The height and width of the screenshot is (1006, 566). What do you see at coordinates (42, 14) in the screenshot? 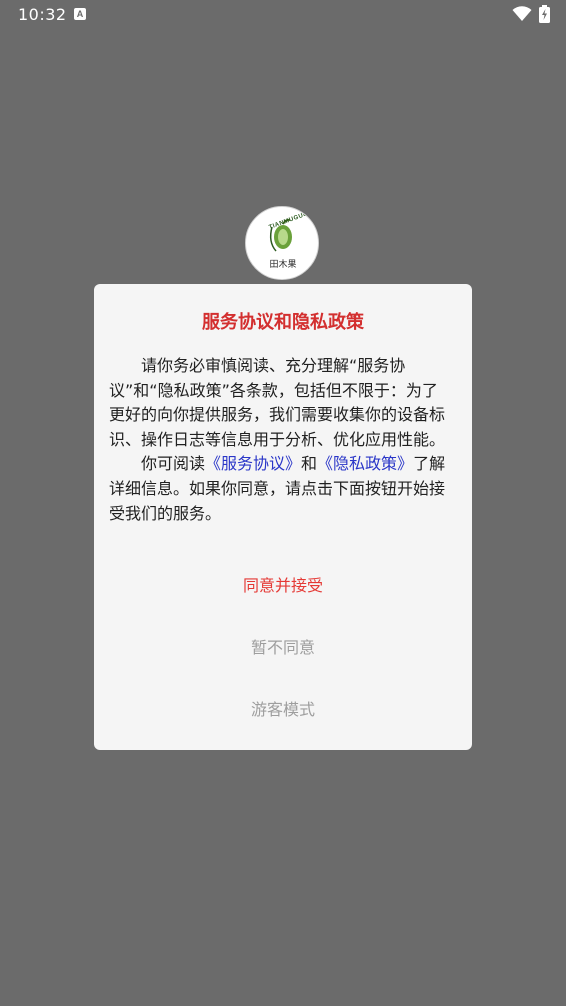
I see `status-time: 10:32` at bounding box center [42, 14].